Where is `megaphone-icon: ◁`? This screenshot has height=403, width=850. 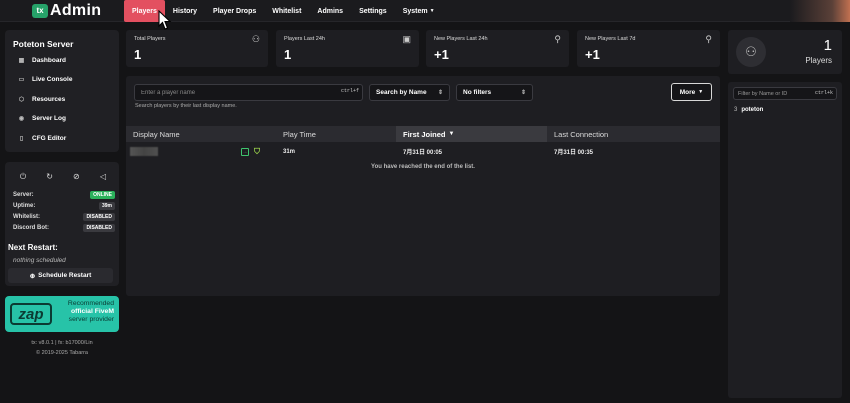
megaphone-icon: ◁ is located at coordinates (103, 178).